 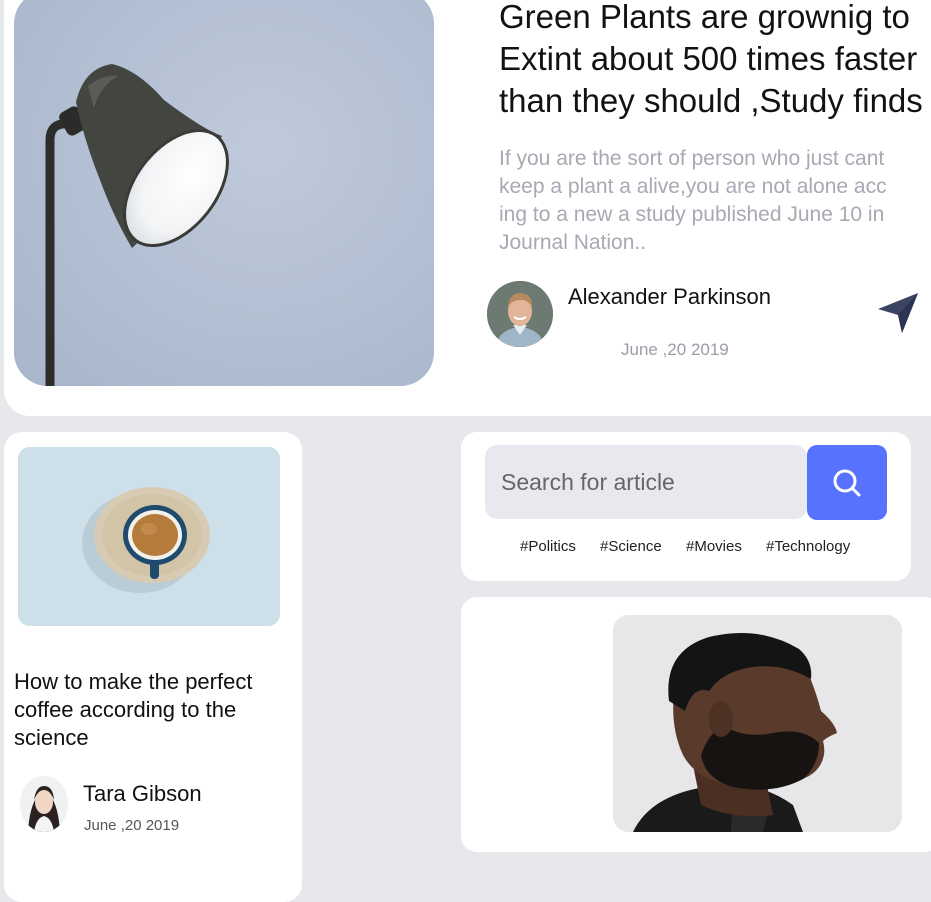 I want to click on tara-avatar, so click(x=44, y=804).